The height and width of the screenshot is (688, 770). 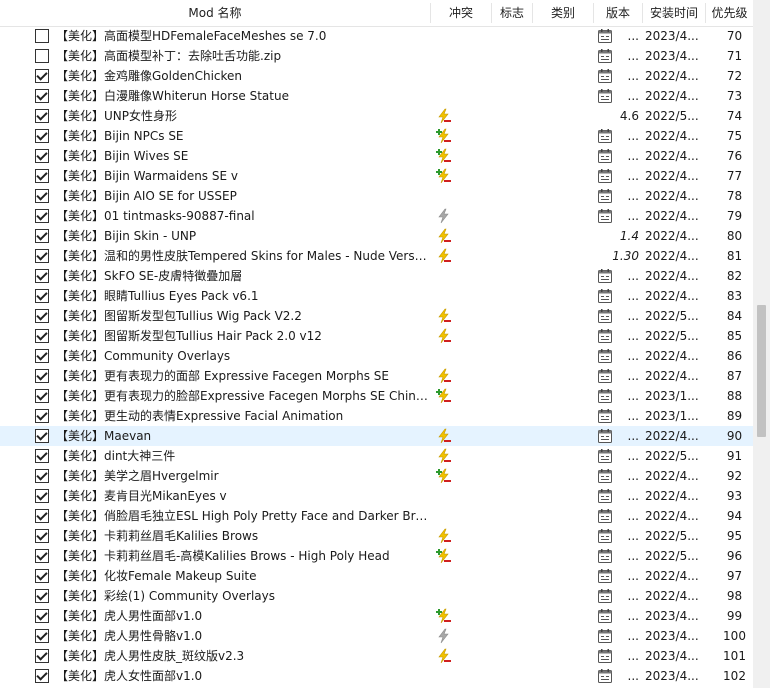 What do you see at coordinates (729, 13) in the screenshot?
I see `header-priority: 优先级` at bounding box center [729, 13].